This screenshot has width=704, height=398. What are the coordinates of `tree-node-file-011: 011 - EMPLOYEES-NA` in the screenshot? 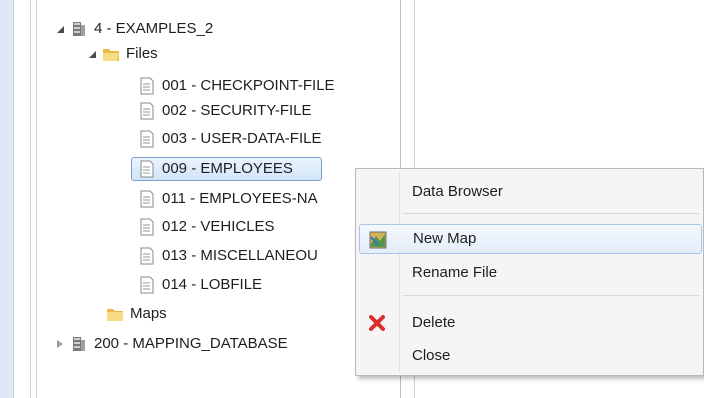 It's located at (228, 199).